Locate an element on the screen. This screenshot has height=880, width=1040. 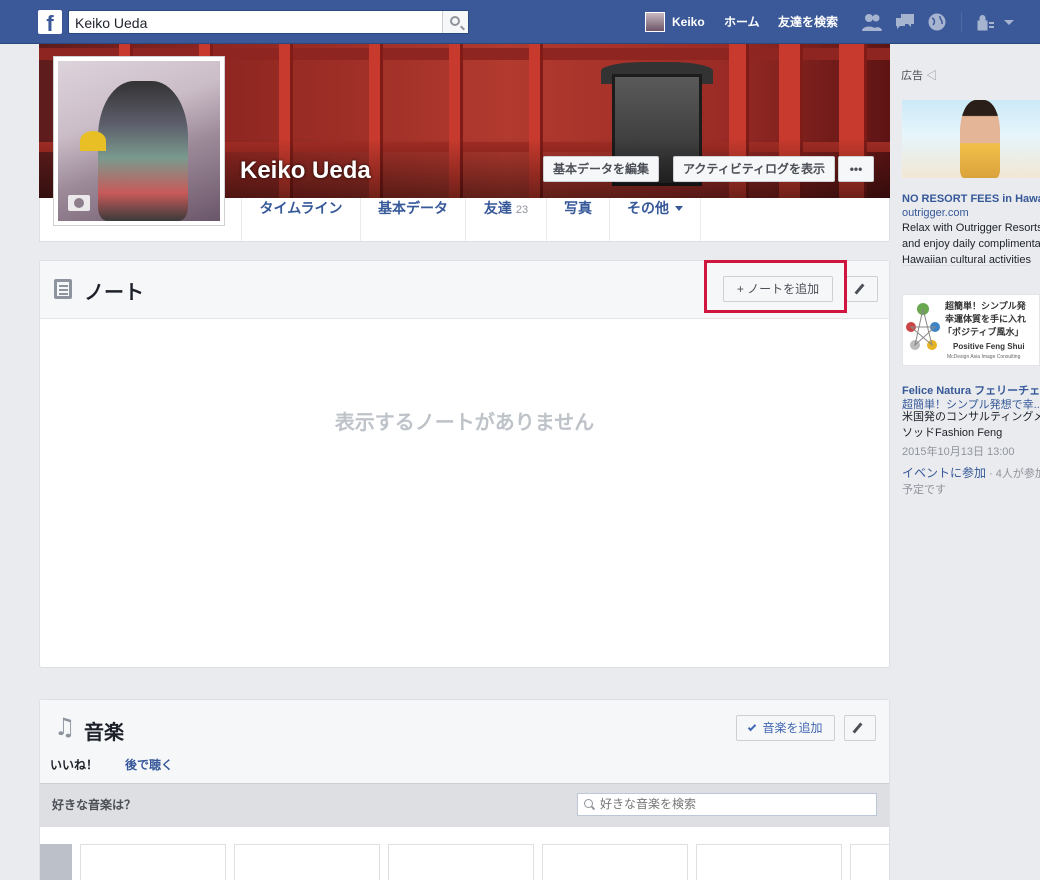
edit-notes-button is located at coordinates (862, 289).